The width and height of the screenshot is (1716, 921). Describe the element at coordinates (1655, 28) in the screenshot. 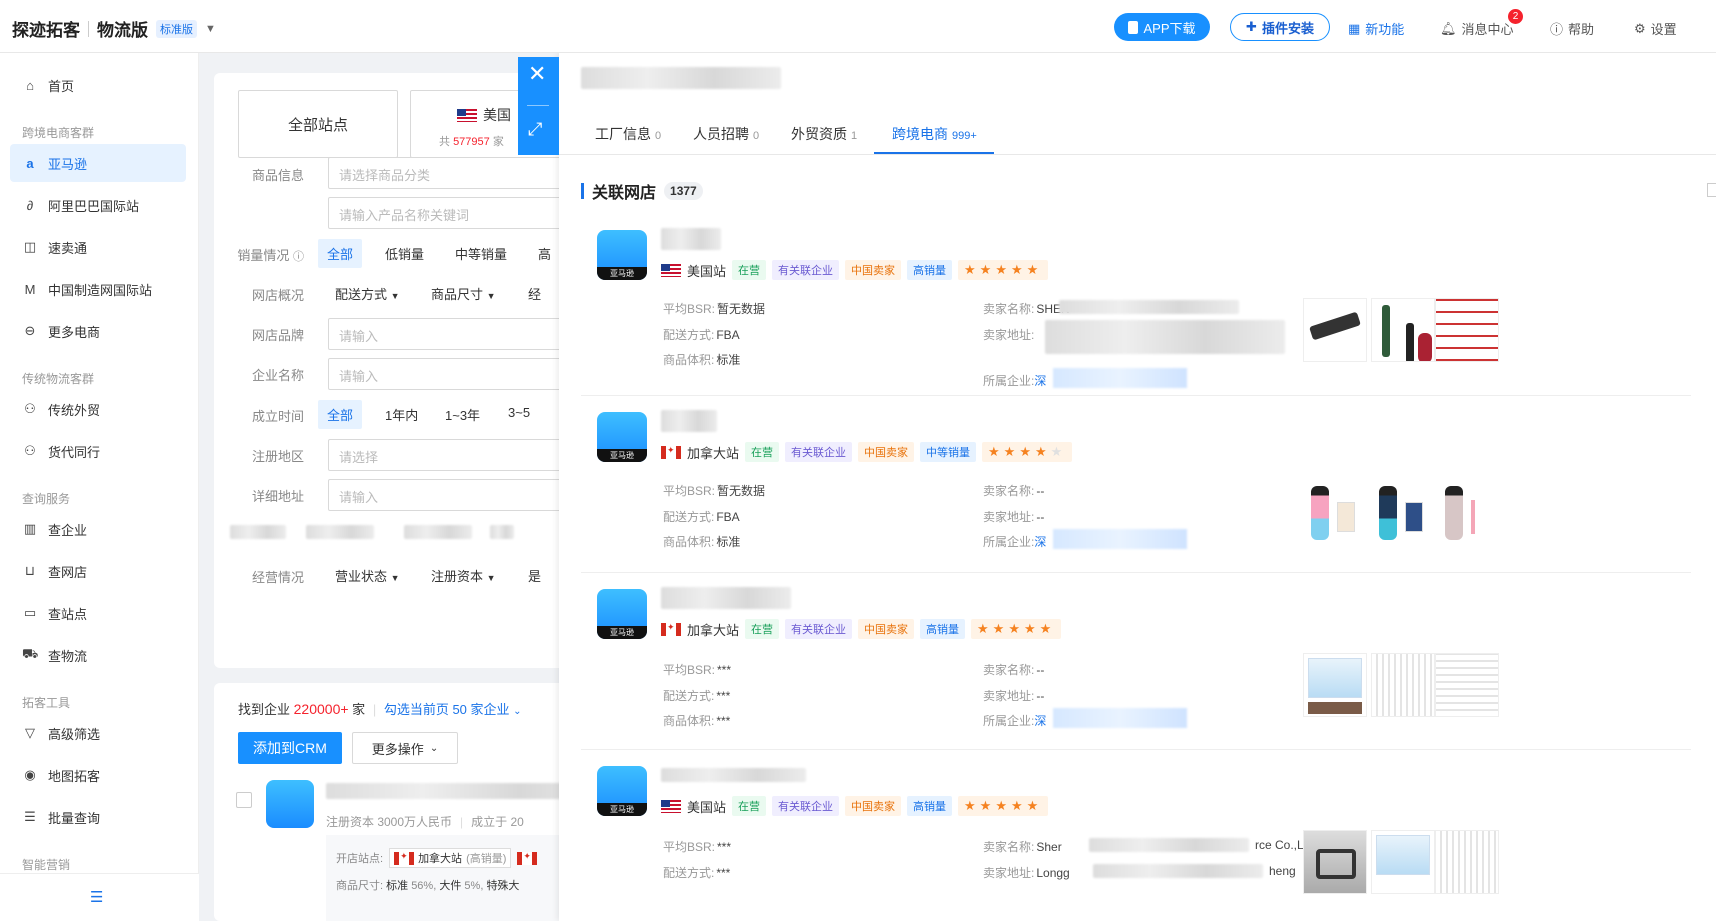

I see `settings-link: ⚙ 设置` at that location.